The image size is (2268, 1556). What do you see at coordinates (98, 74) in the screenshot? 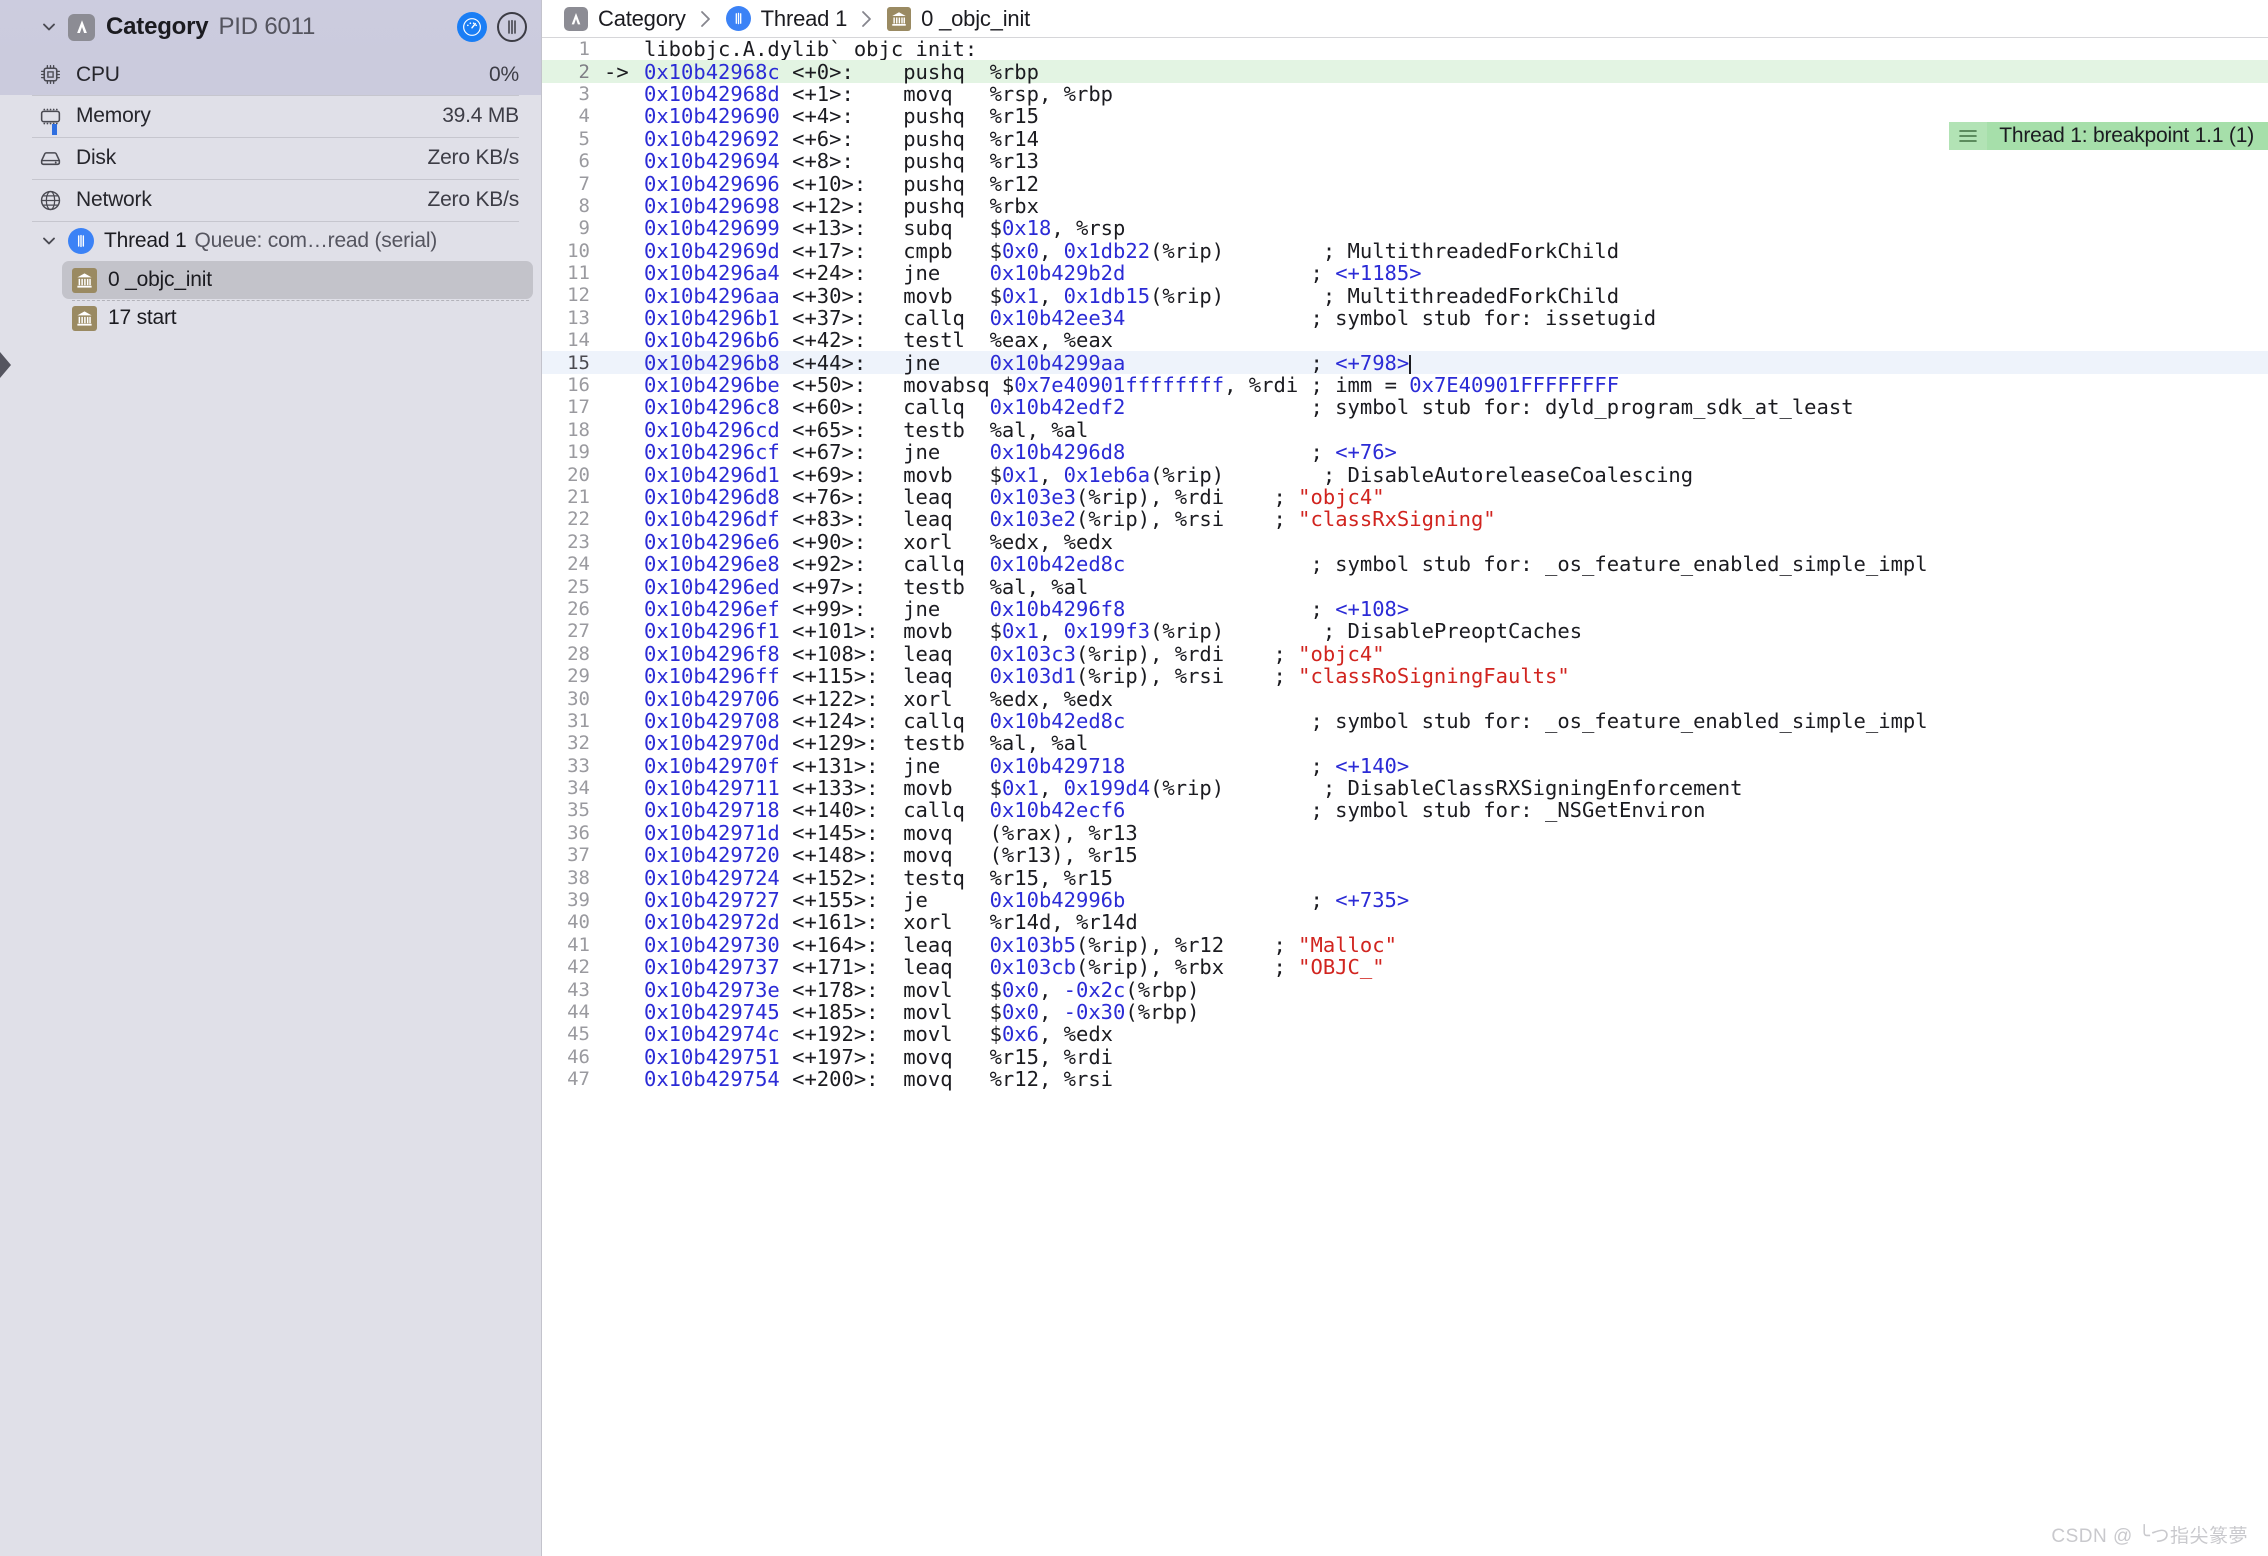
I see `gauge-label-cpu: CPU` at bounding box center [98, 74].